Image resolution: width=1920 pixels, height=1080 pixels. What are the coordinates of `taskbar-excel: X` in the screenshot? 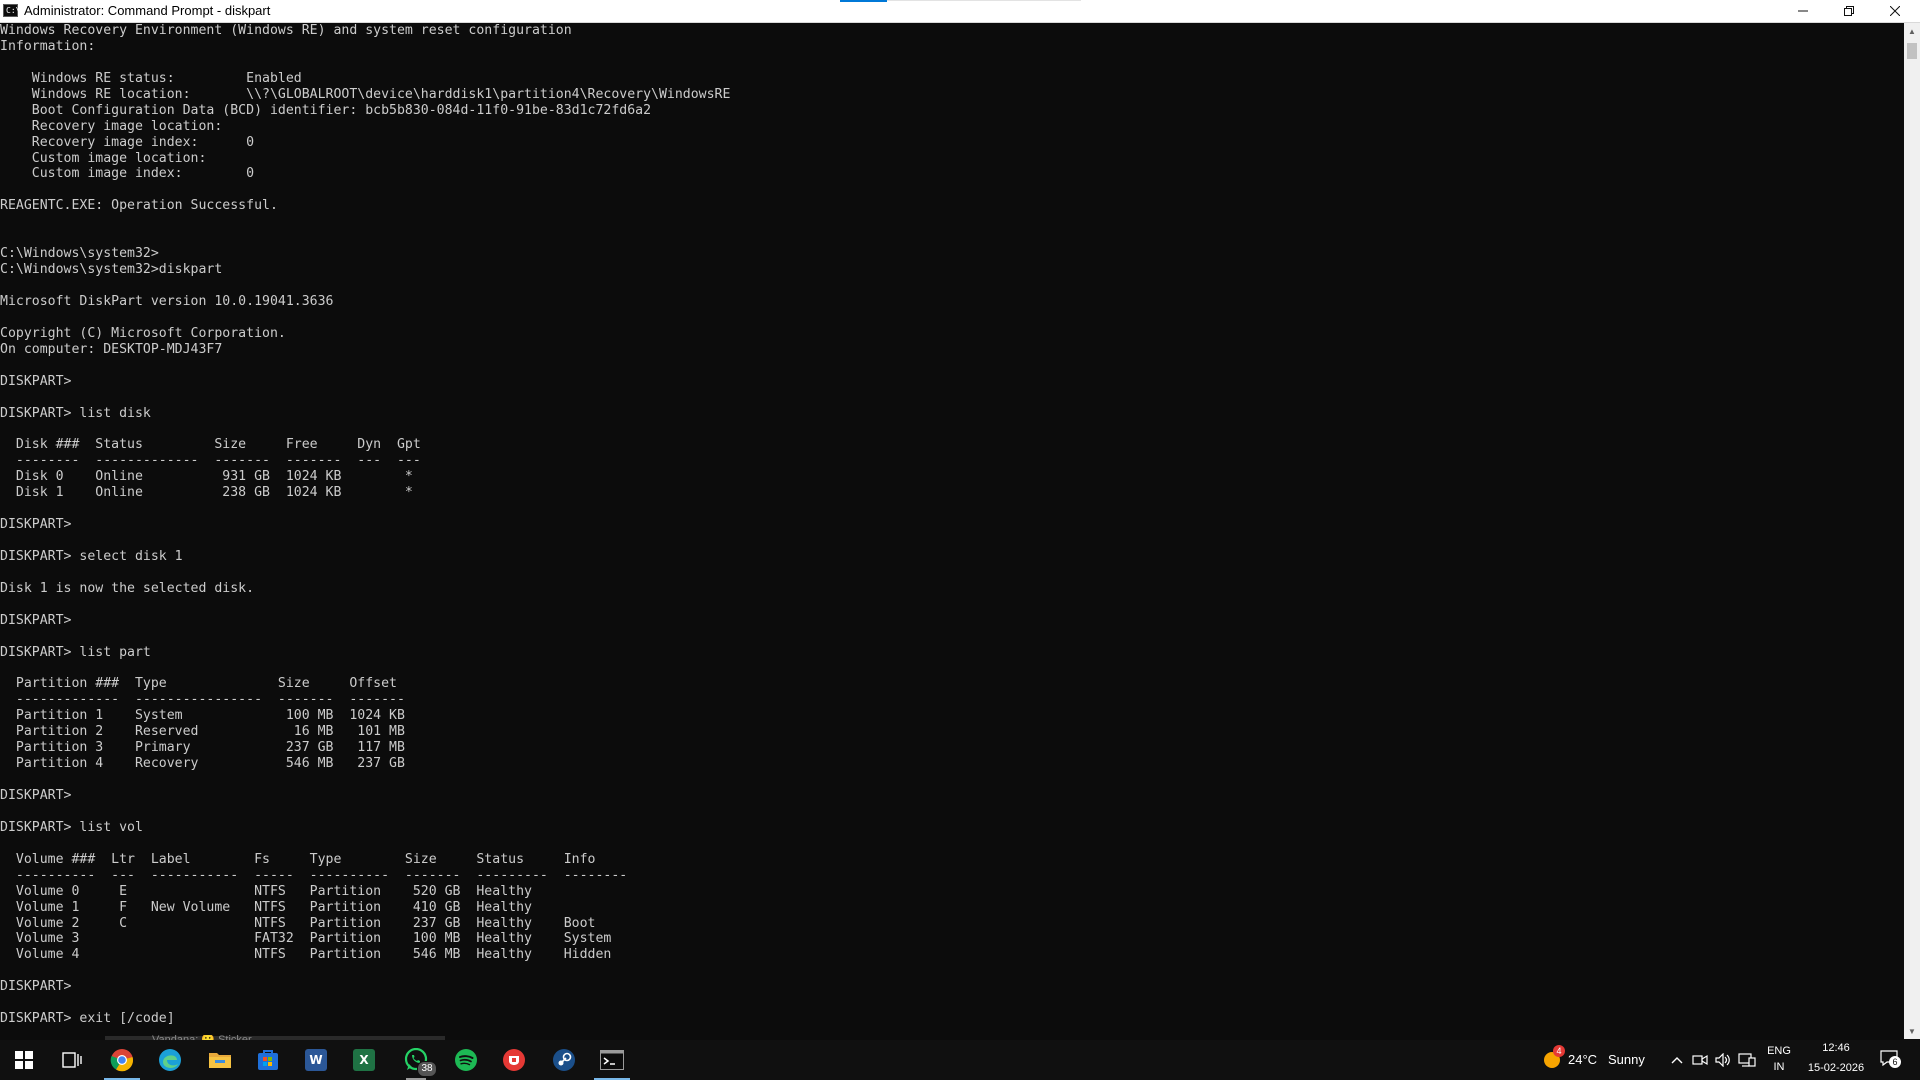 It's located at (364, 1060).